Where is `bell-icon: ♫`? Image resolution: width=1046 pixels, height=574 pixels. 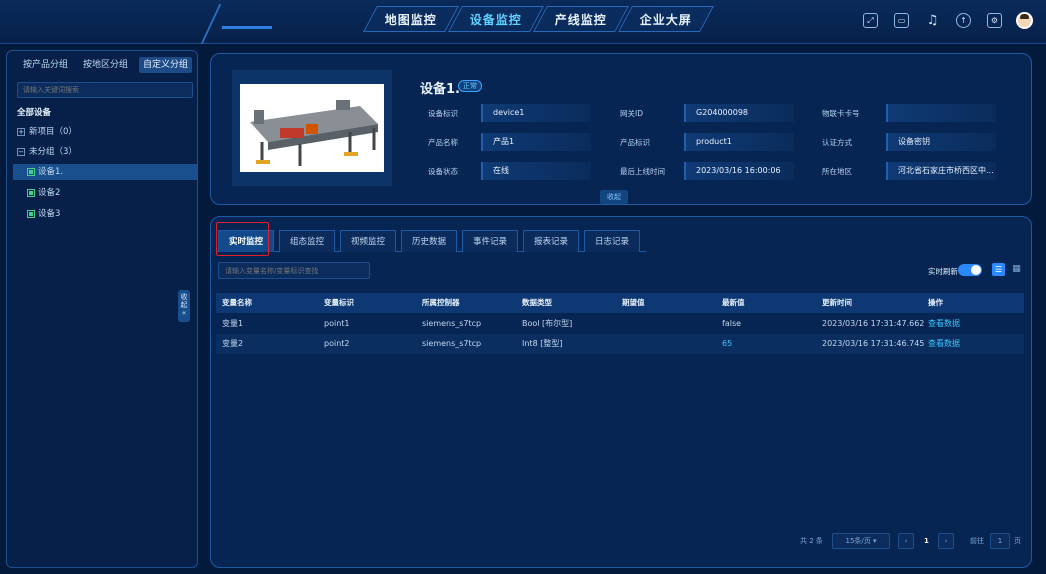
bell-icon: ♫ is located at coordinates (932, 20).